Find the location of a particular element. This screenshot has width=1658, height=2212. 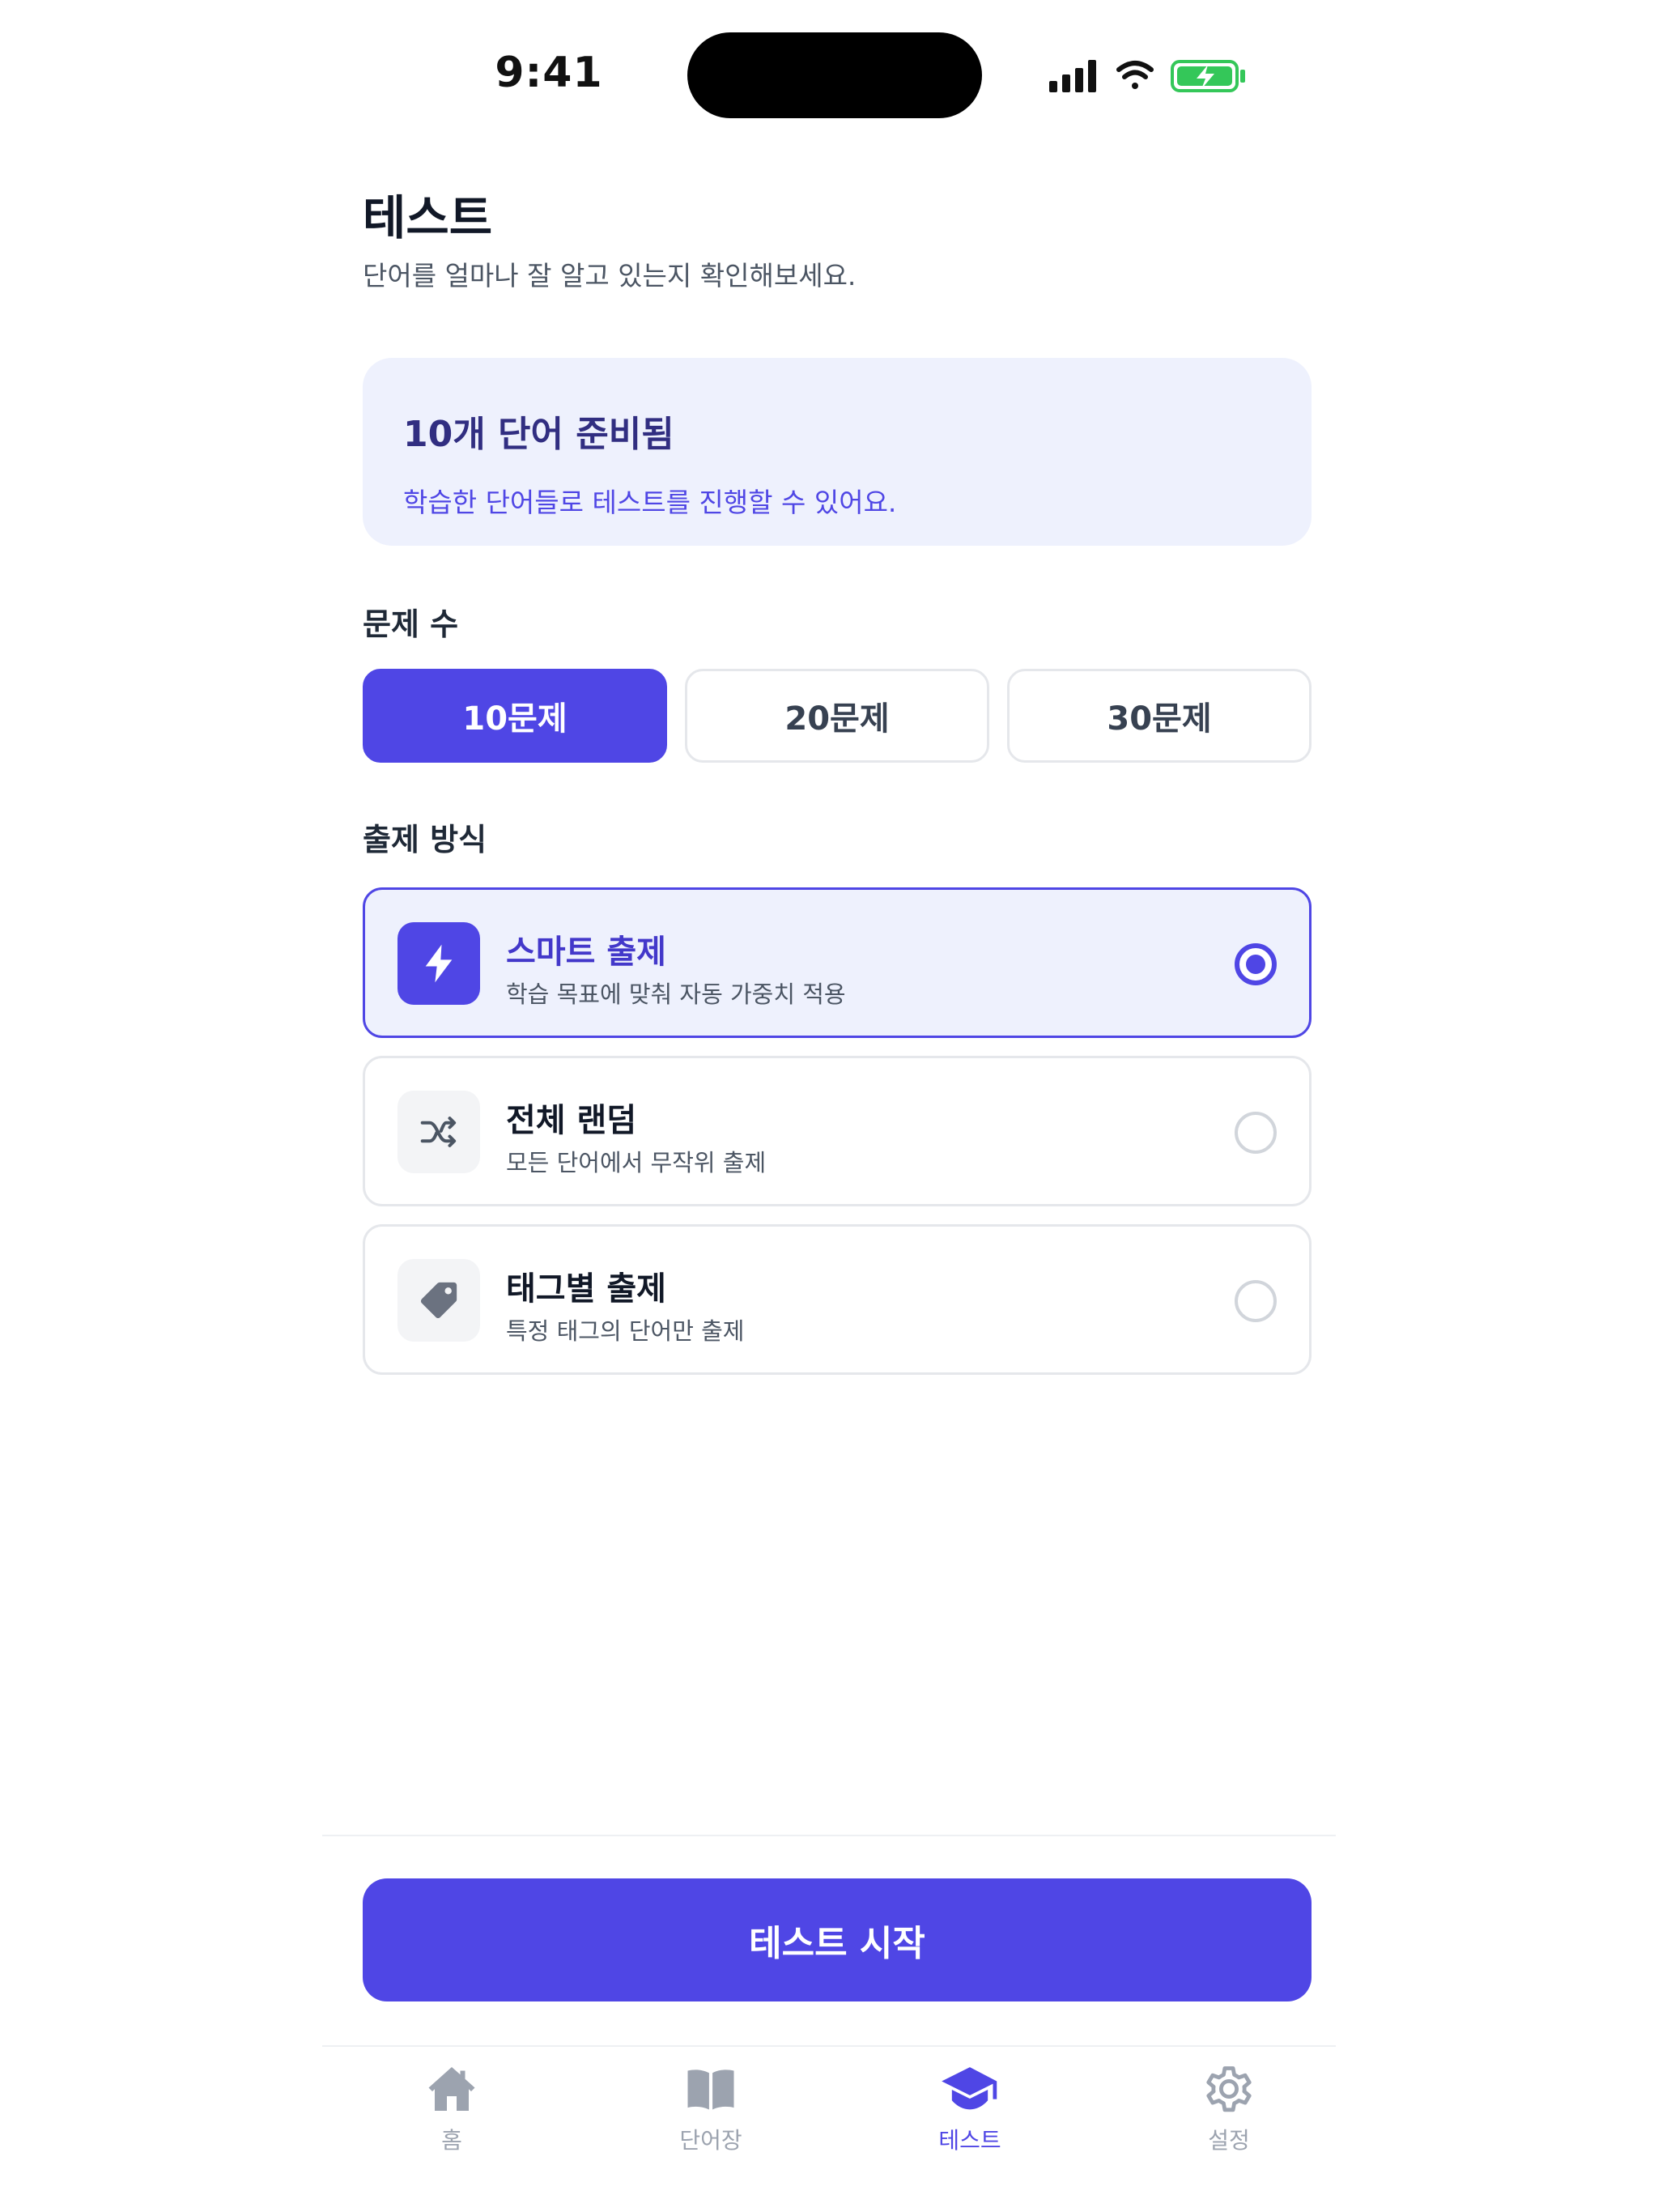

tab-wordbook: 단어장 is located at coordinates (711, 2111).